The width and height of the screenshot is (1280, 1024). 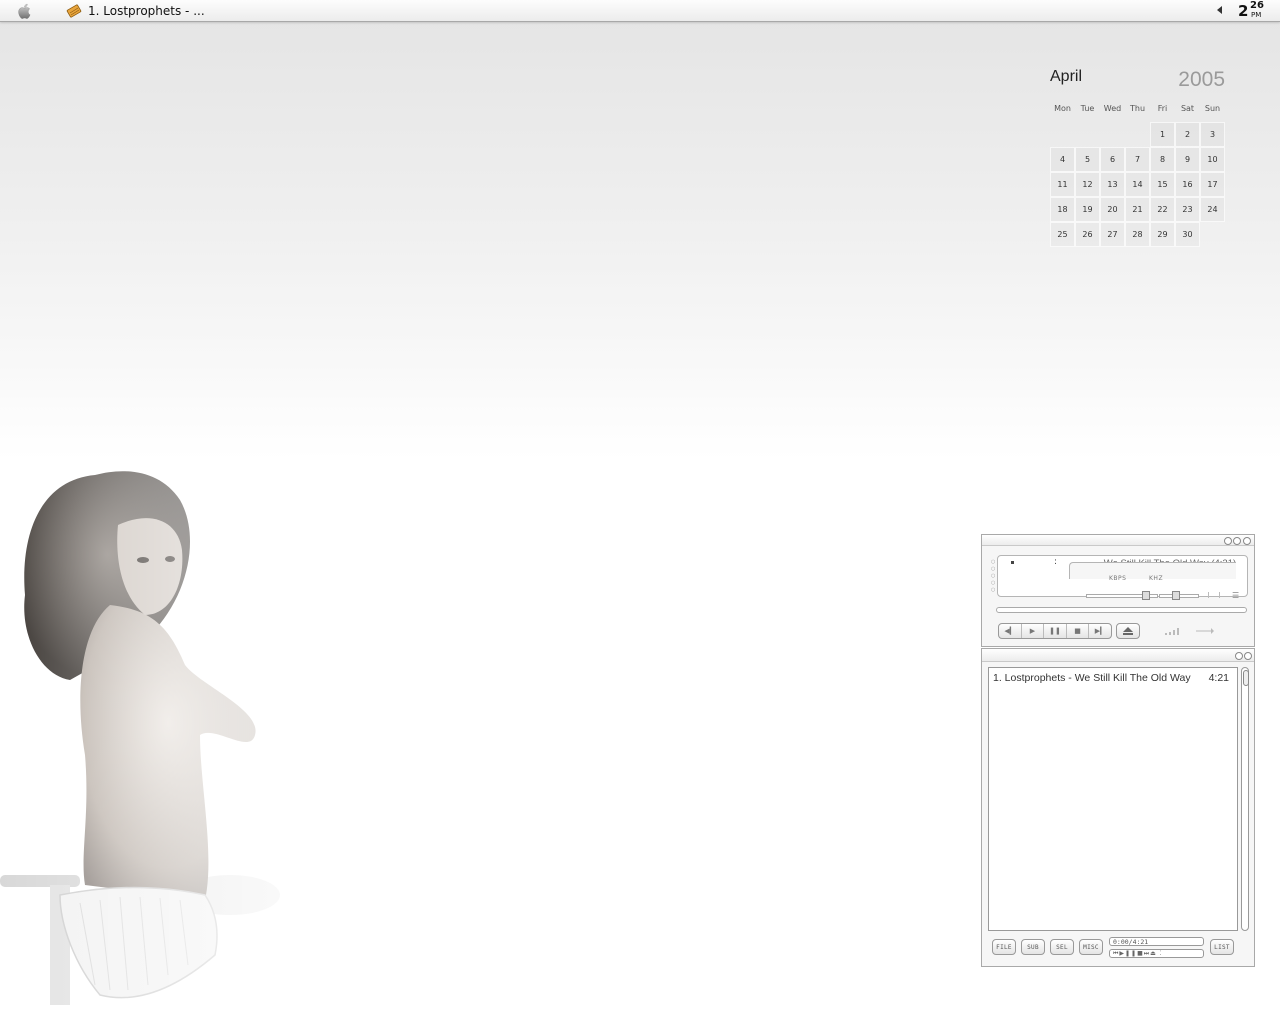 What do you see at coordinates (1118, 540) in the screenshot?
I see `player-titlebar` at bounding box center [1118, 540].